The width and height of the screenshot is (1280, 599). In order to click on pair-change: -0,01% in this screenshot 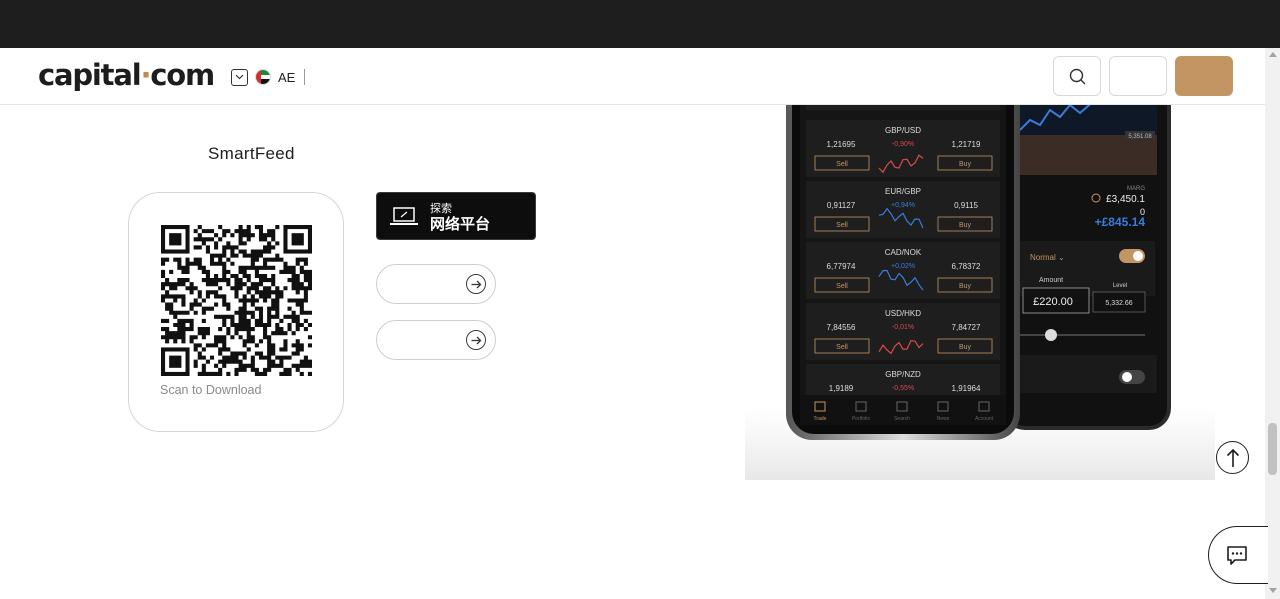, I will do `click(903, 327)`.